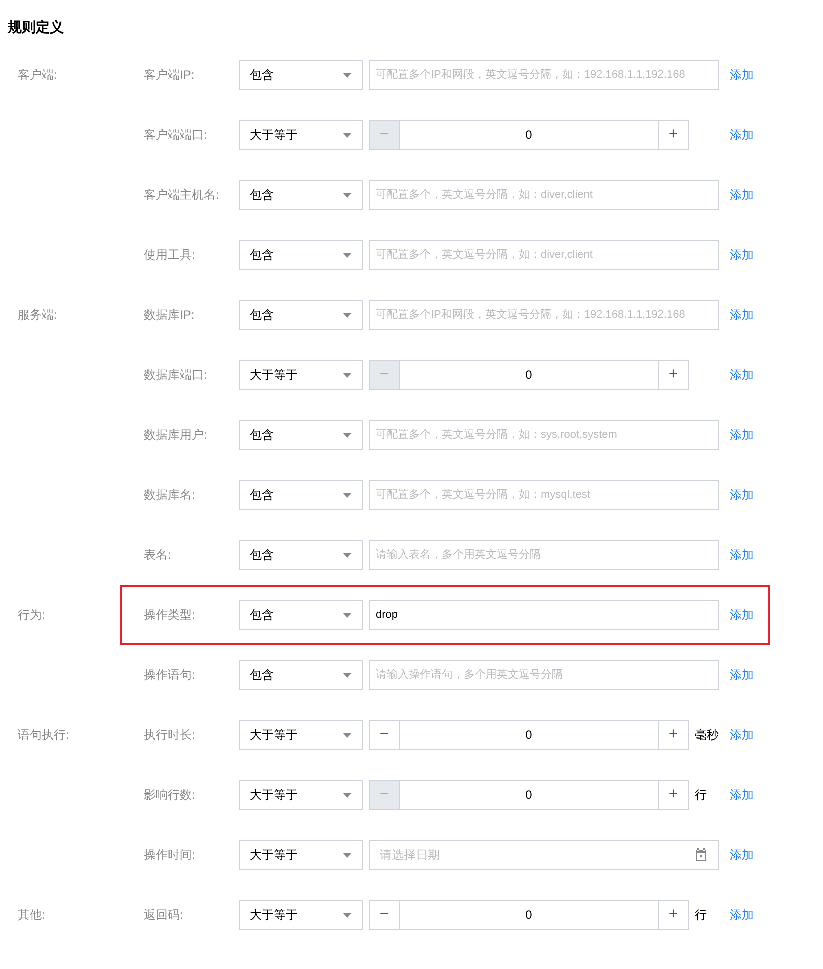 This screenshot has height=969, width=823. What do you see at coordinates (43, 735) in the screenshot?
I see `group-label: 语句执行:` at bounding box center [43, 735].